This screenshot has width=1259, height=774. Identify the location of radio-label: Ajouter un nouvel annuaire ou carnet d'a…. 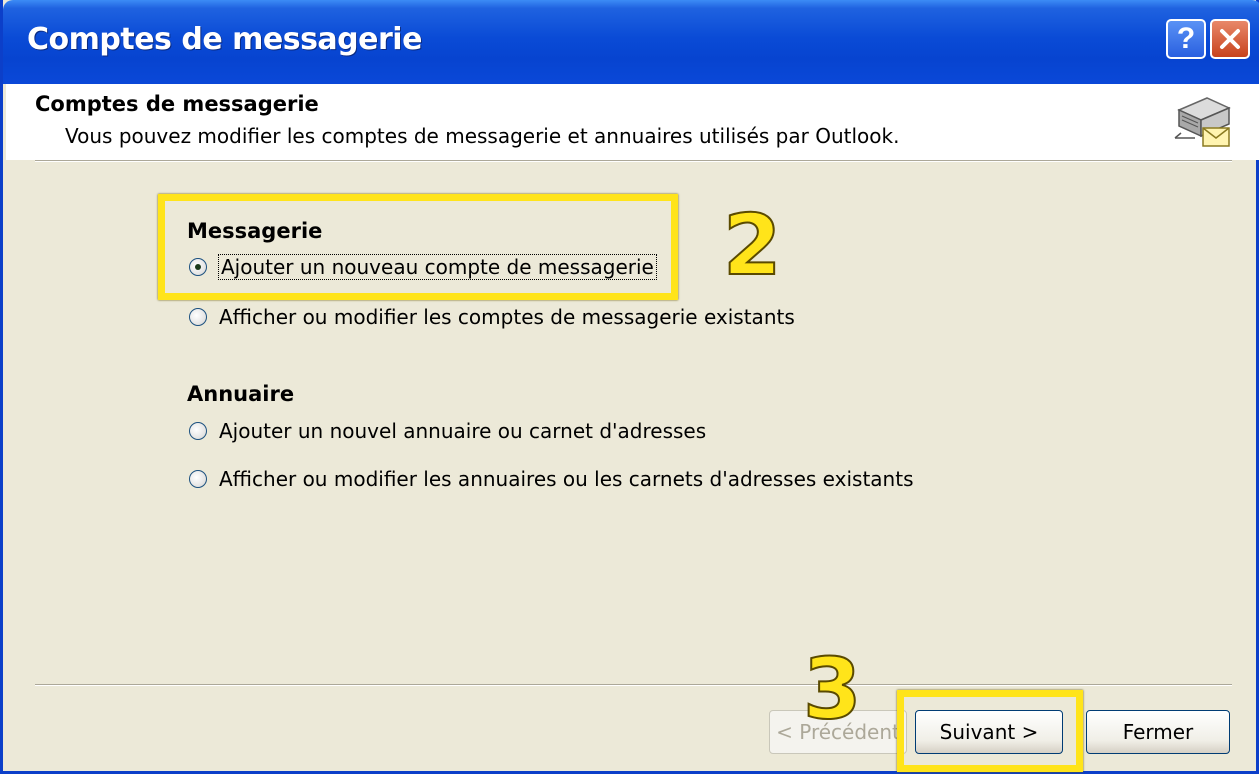
(462, 431).